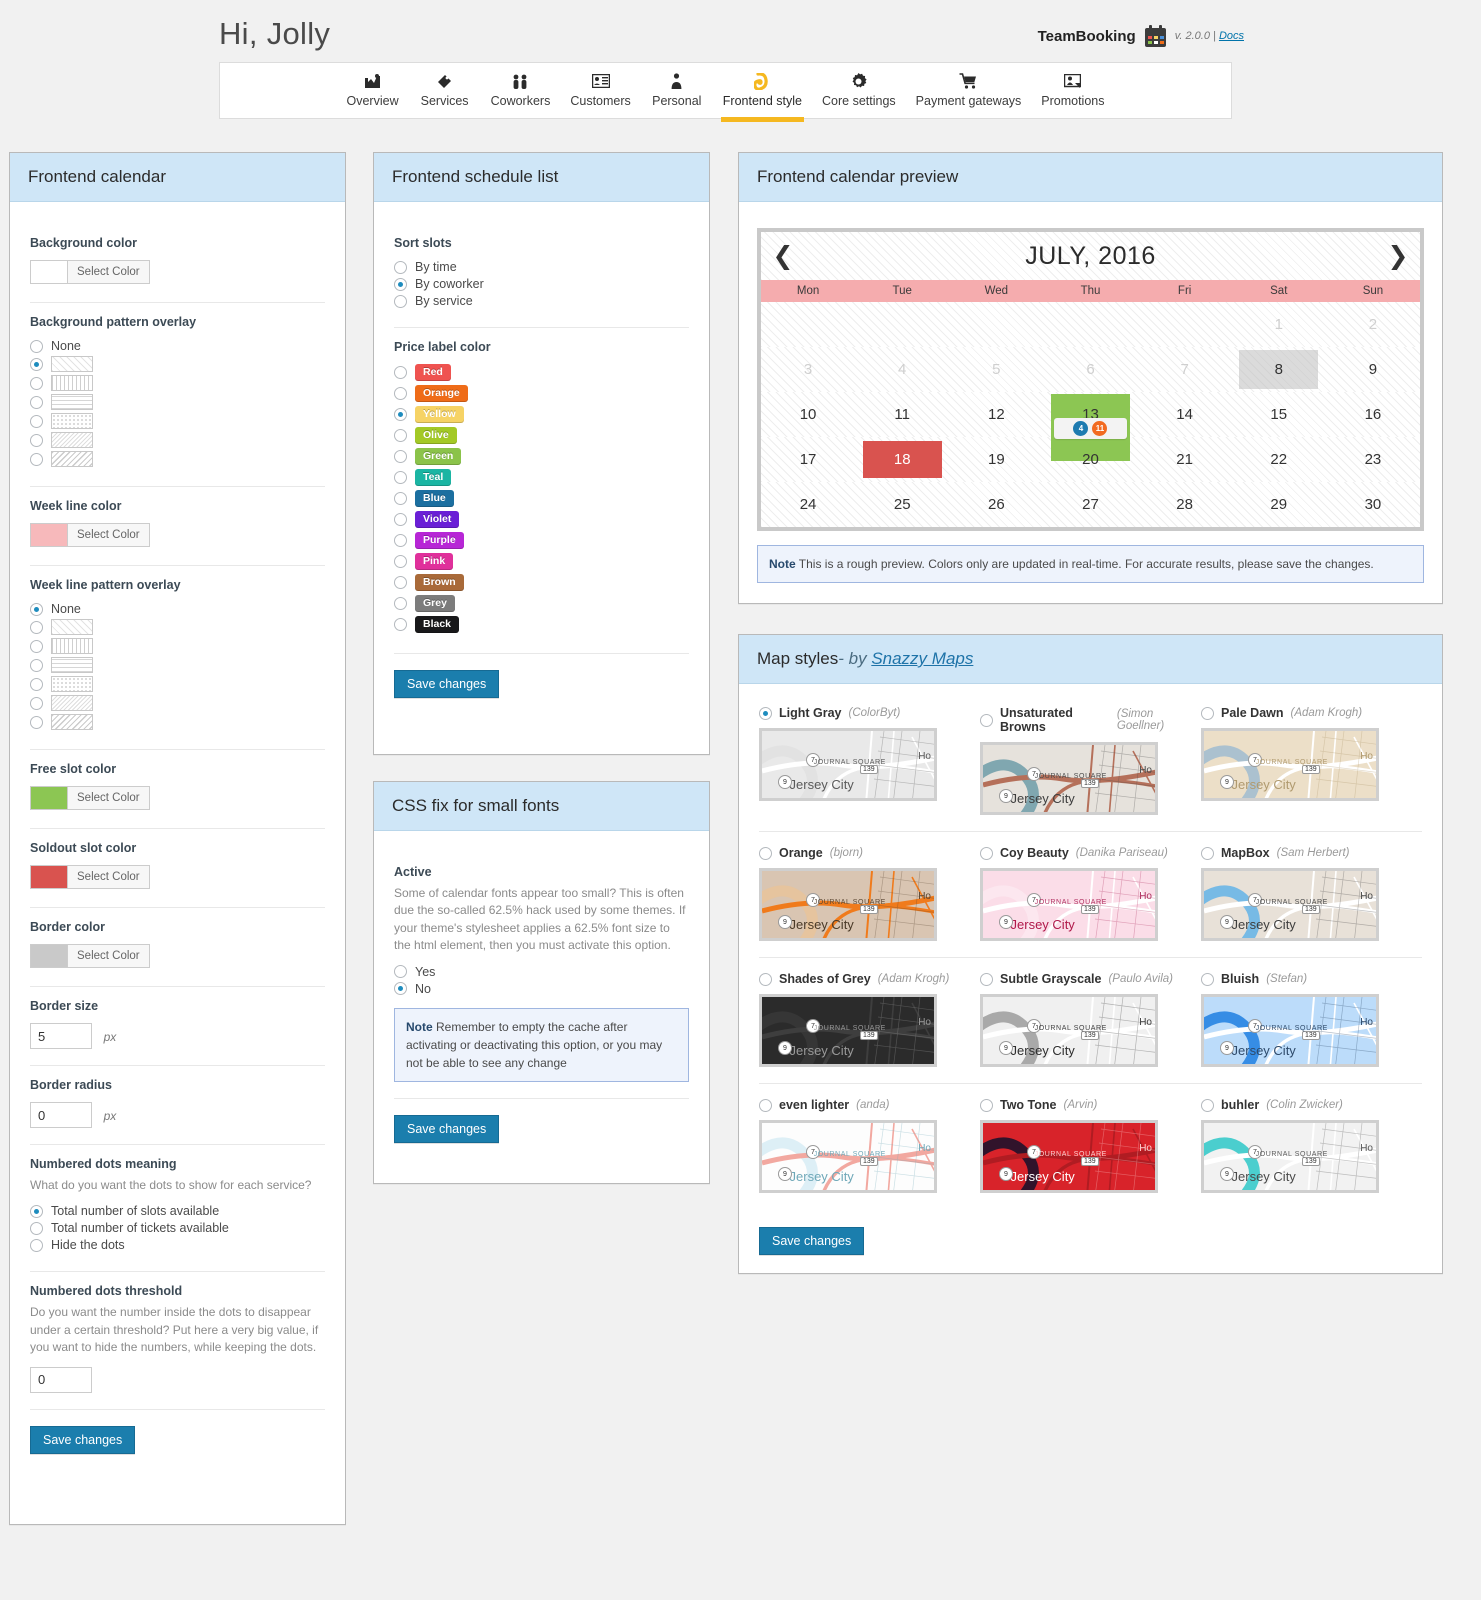 The height and width of the screenshot is (1600, 1481). I want to click on calendar-day-cell: 6, so click(1090, 369).